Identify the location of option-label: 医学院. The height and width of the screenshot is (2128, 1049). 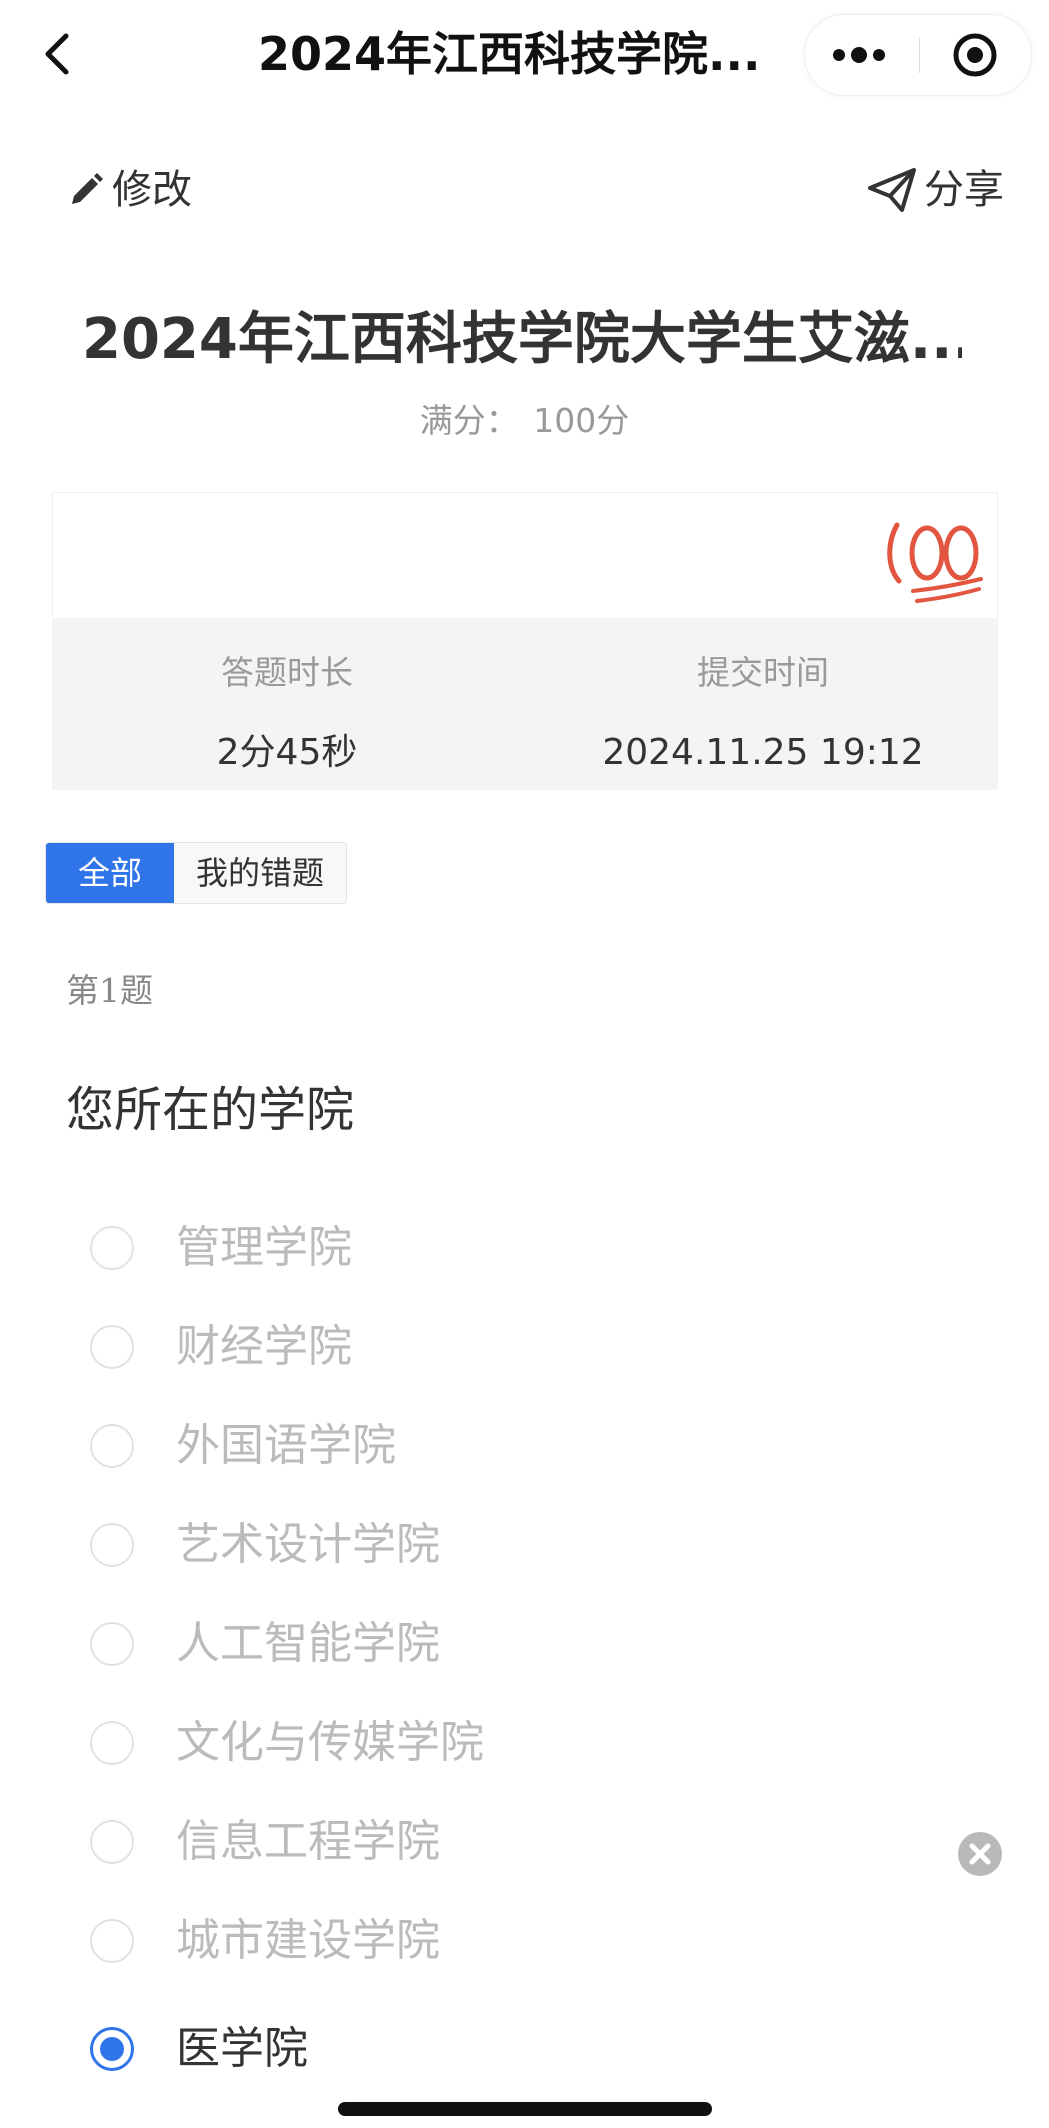
(242, 2048).